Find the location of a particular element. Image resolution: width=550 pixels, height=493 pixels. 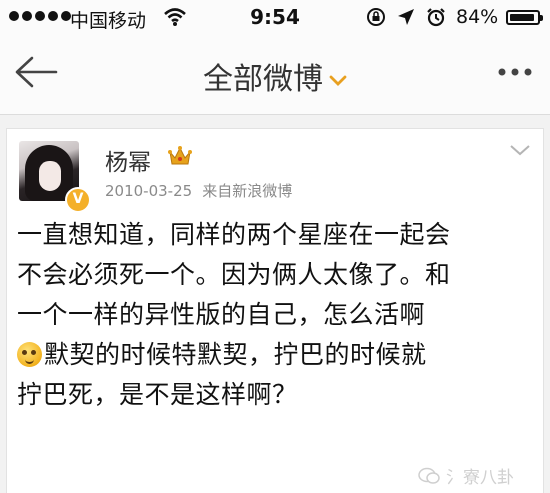

post-line-with-emoji: 默契的时候特默契，拧巴的时候就 is located at coordinates (277, 355).